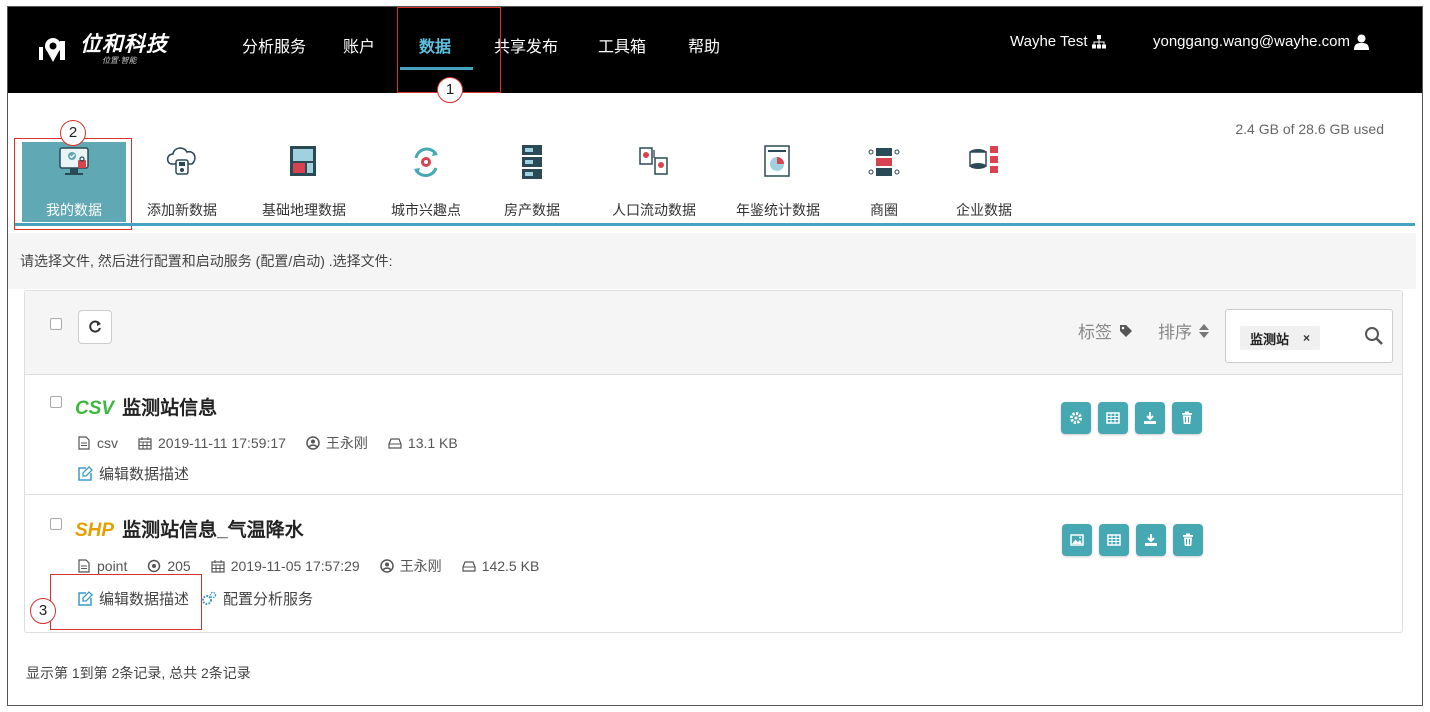  I want to click on file-format: csv, so click(107, 443).